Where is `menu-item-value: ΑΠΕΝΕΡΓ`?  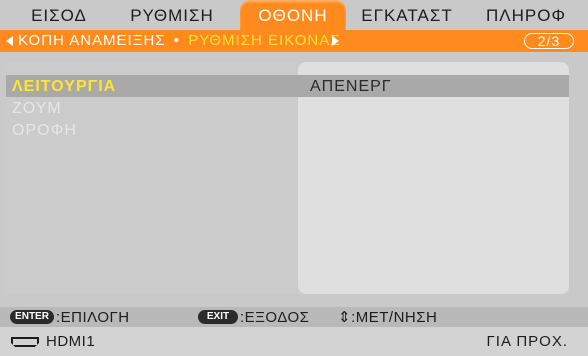
menu-item-value: ΑΠΕΝΕΡΓ is located at coordinates (351, 87).